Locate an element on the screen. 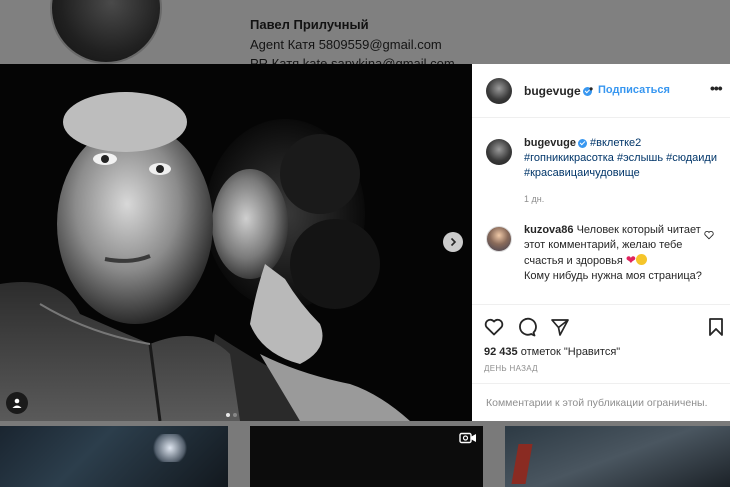 Image resolution: width=730 pixels, height=487 pixels. author-username-text: bugevuge is located at coordinates (552, 91).